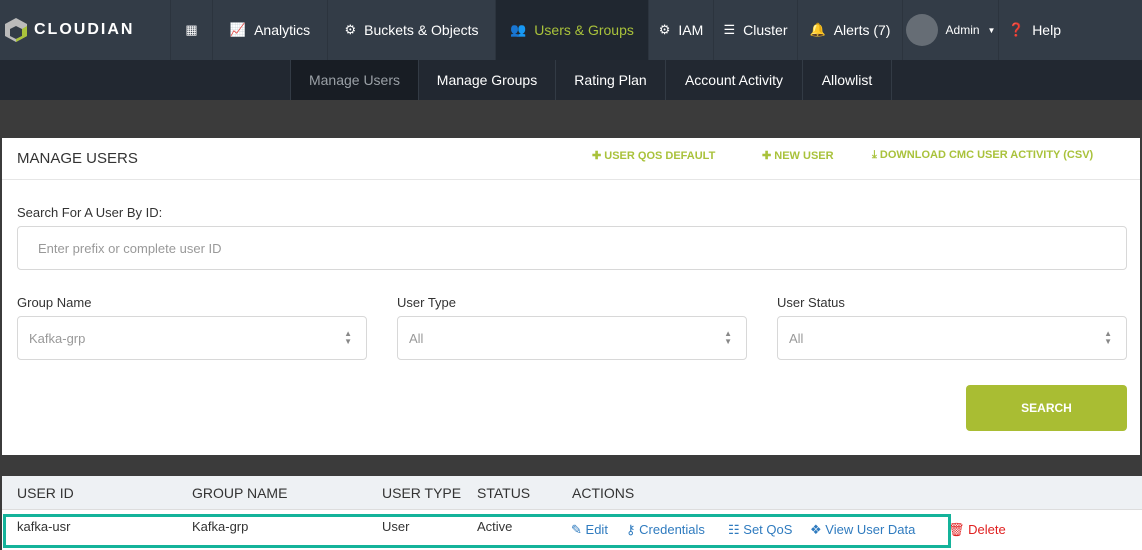  I want to click on page-title: MANAGE USERS, so click(77, 158).